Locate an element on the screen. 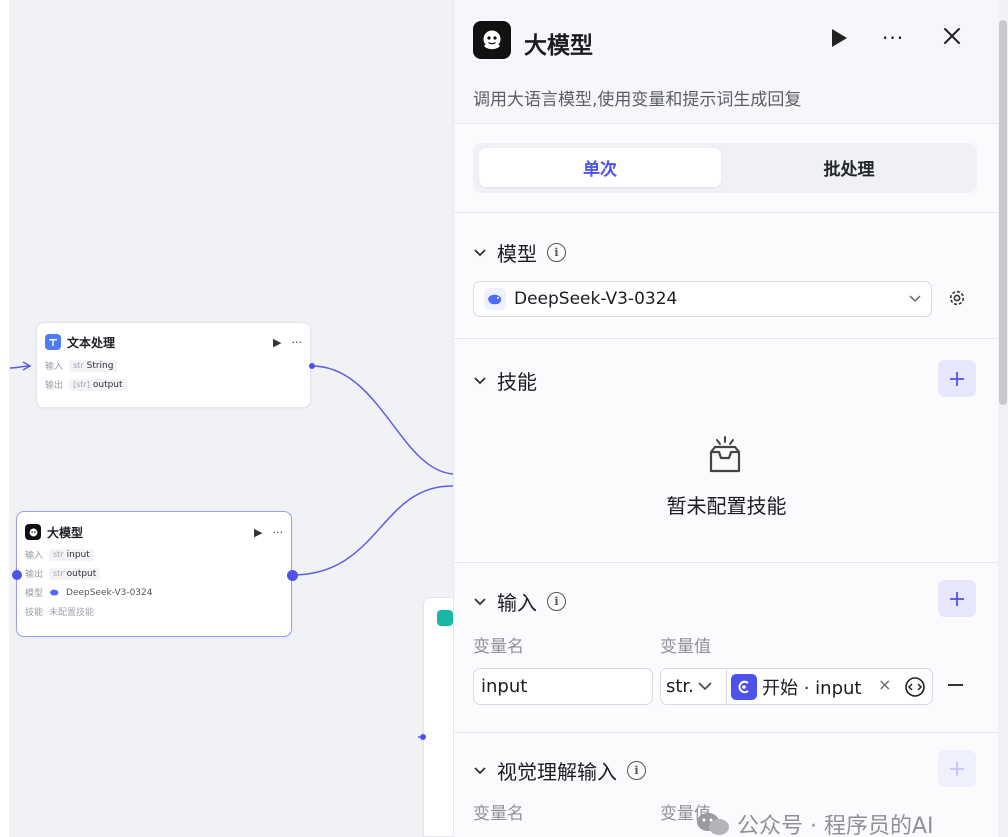 The image size is (1008, 837). type-value: str. is located at coordinates (680, 686).